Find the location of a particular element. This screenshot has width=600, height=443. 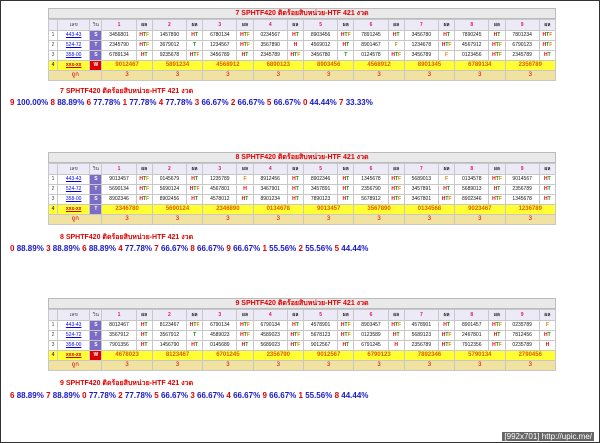

hit-count-label: ถูก is located at coordinates (75, 219).